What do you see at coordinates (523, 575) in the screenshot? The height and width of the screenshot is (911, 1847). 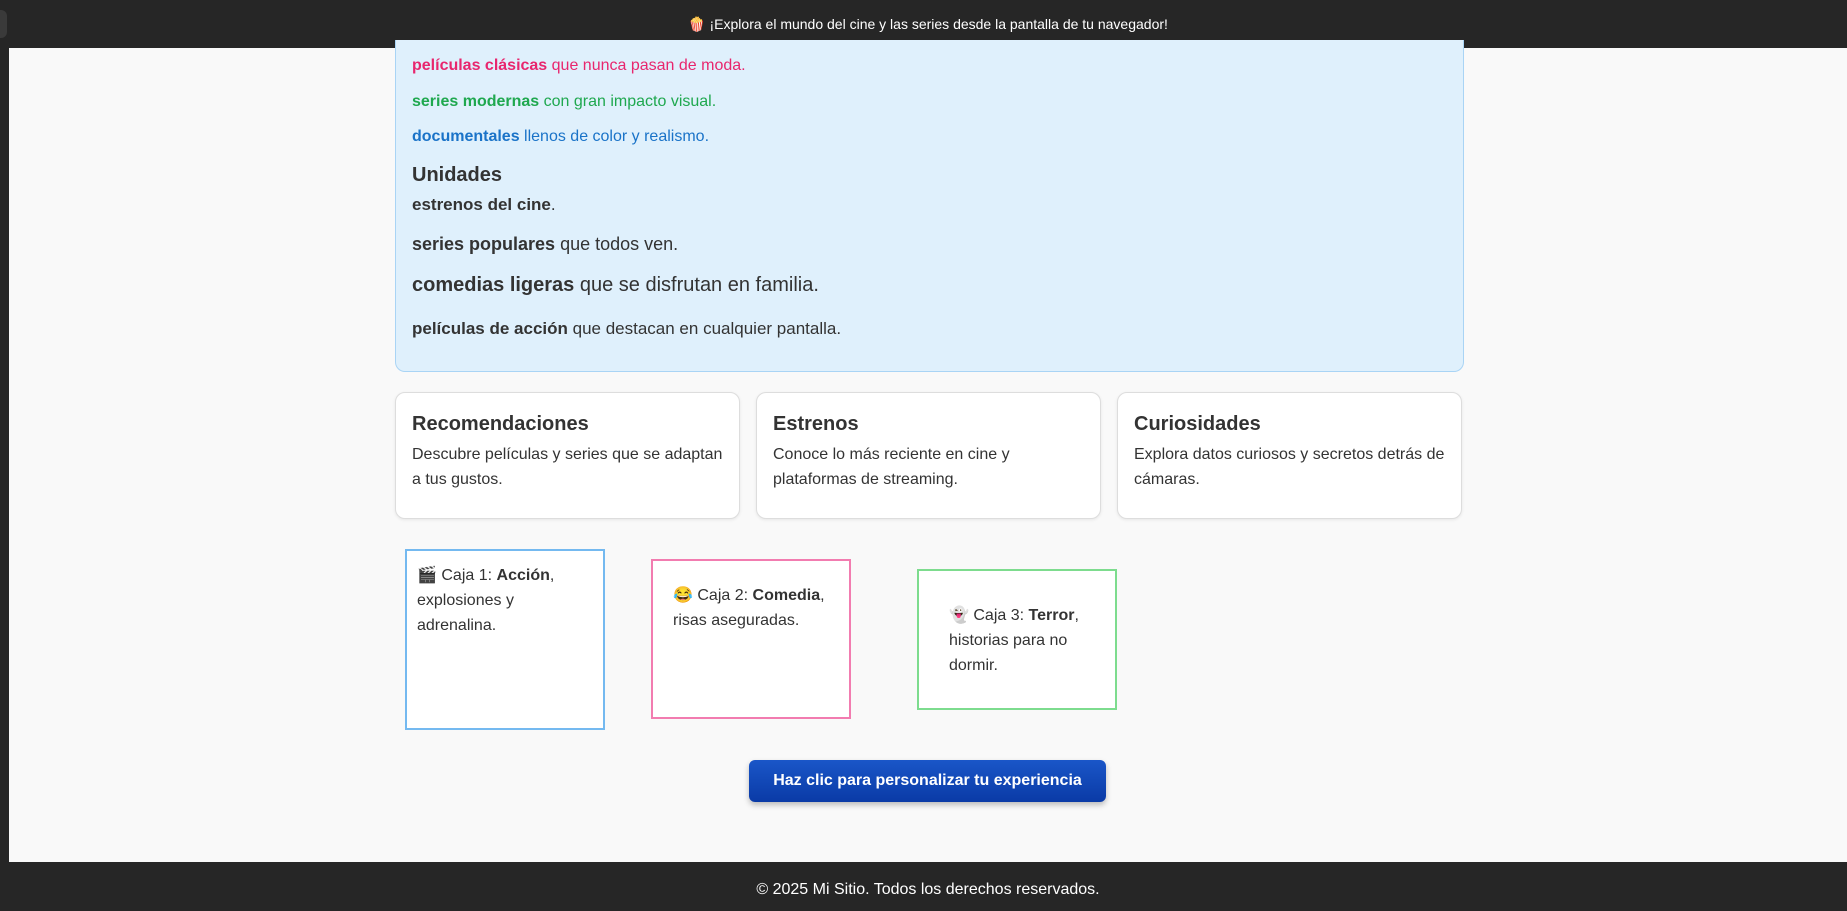 I see `box-genre: Acción` at bounding box center [523, 575].